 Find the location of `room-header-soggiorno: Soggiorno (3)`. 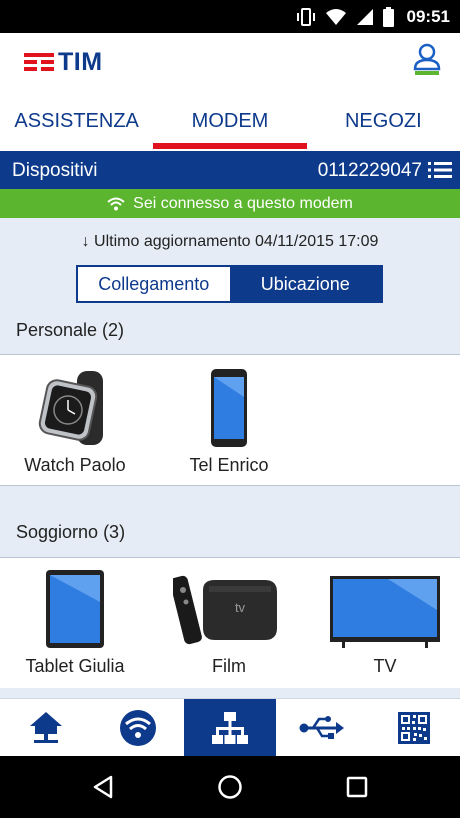

room-header-soggiorno: Soggiorno (3) is located at coordinates (230, 522).